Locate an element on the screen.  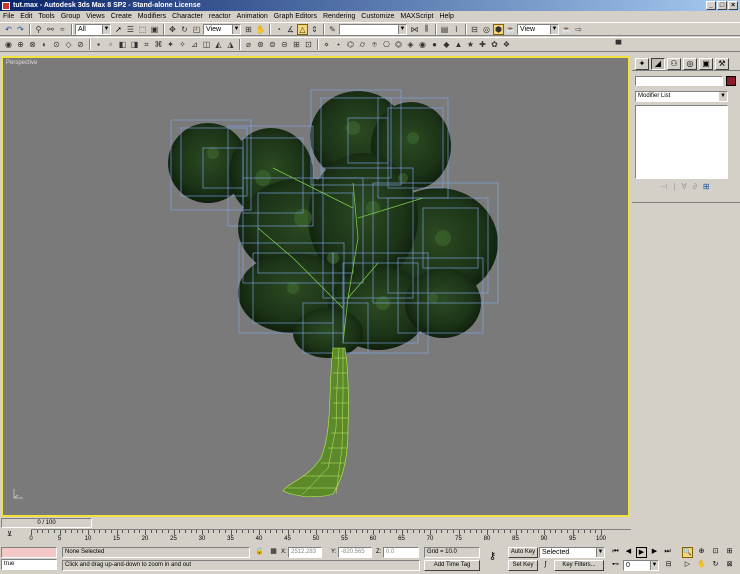
tool-icon: ✦ is located at coordinates (170, 44).